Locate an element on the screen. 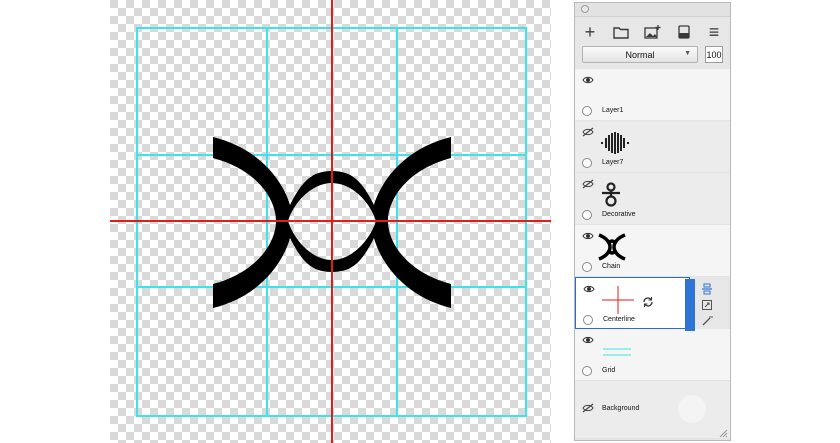 The width and height of the screenshot is (840, 443). align-icon is located at coordinates (707, 289).